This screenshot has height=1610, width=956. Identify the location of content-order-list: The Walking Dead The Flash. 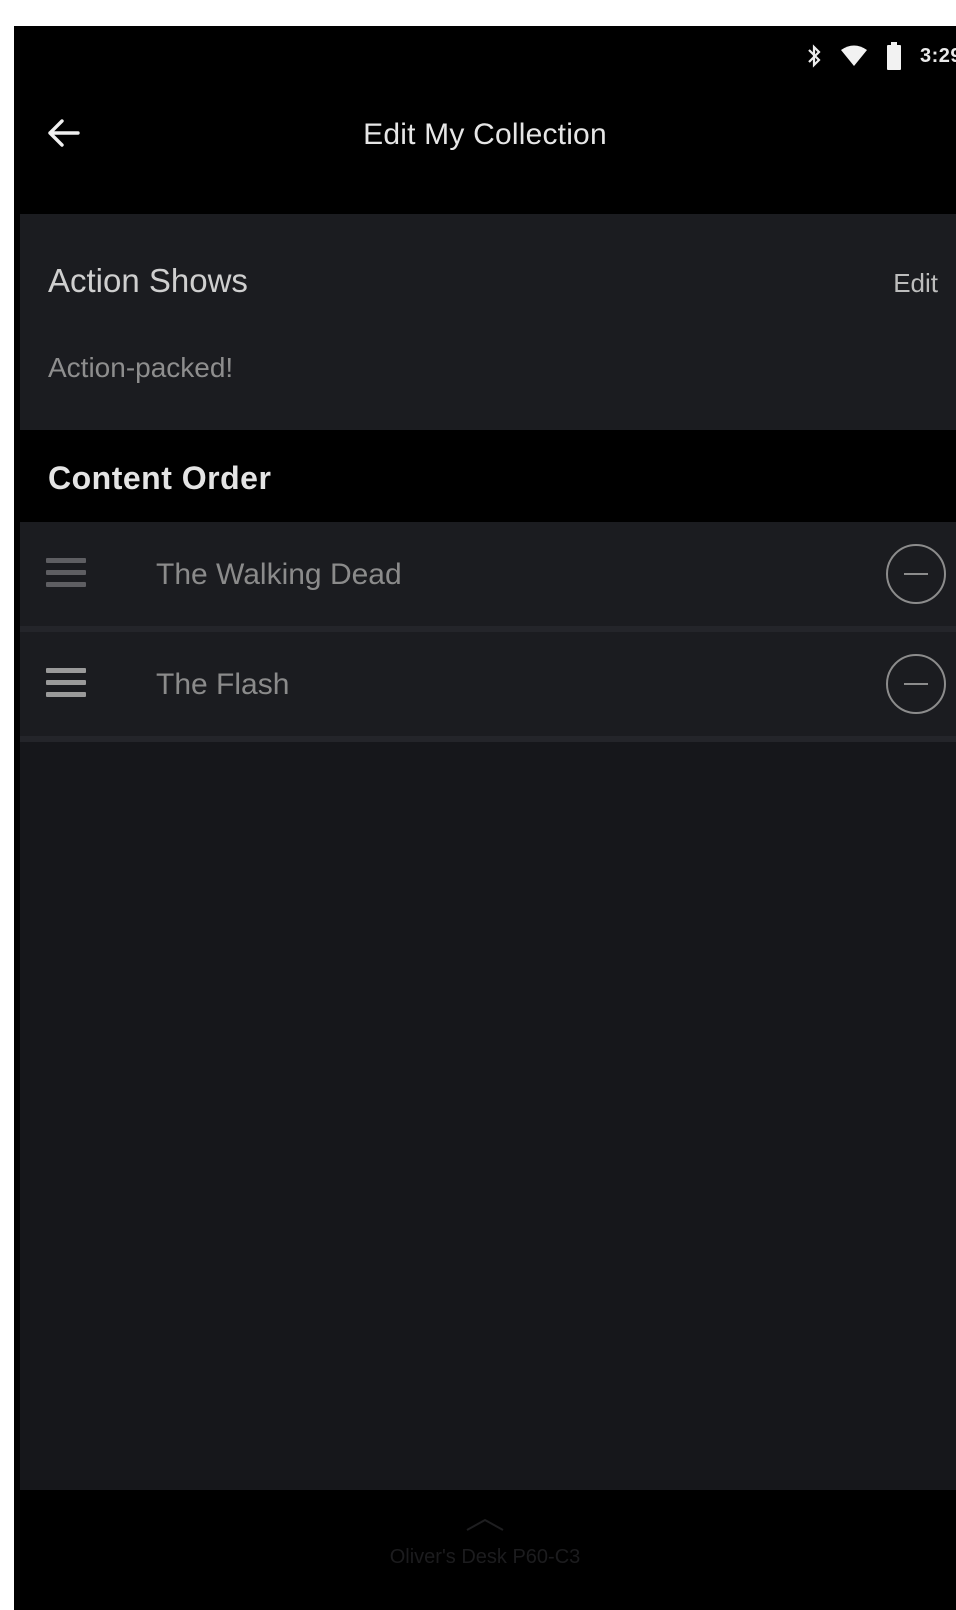
(488, 632).